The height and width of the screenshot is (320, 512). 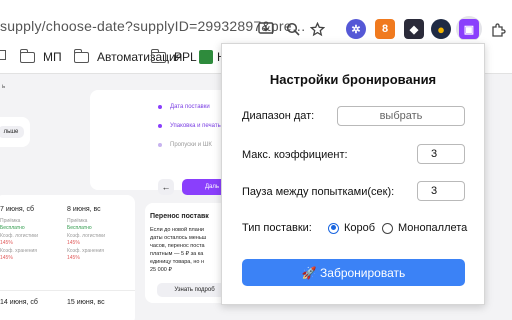 I want to click on transfer-line: единицу товара, но н, so click(x=177, y=262).